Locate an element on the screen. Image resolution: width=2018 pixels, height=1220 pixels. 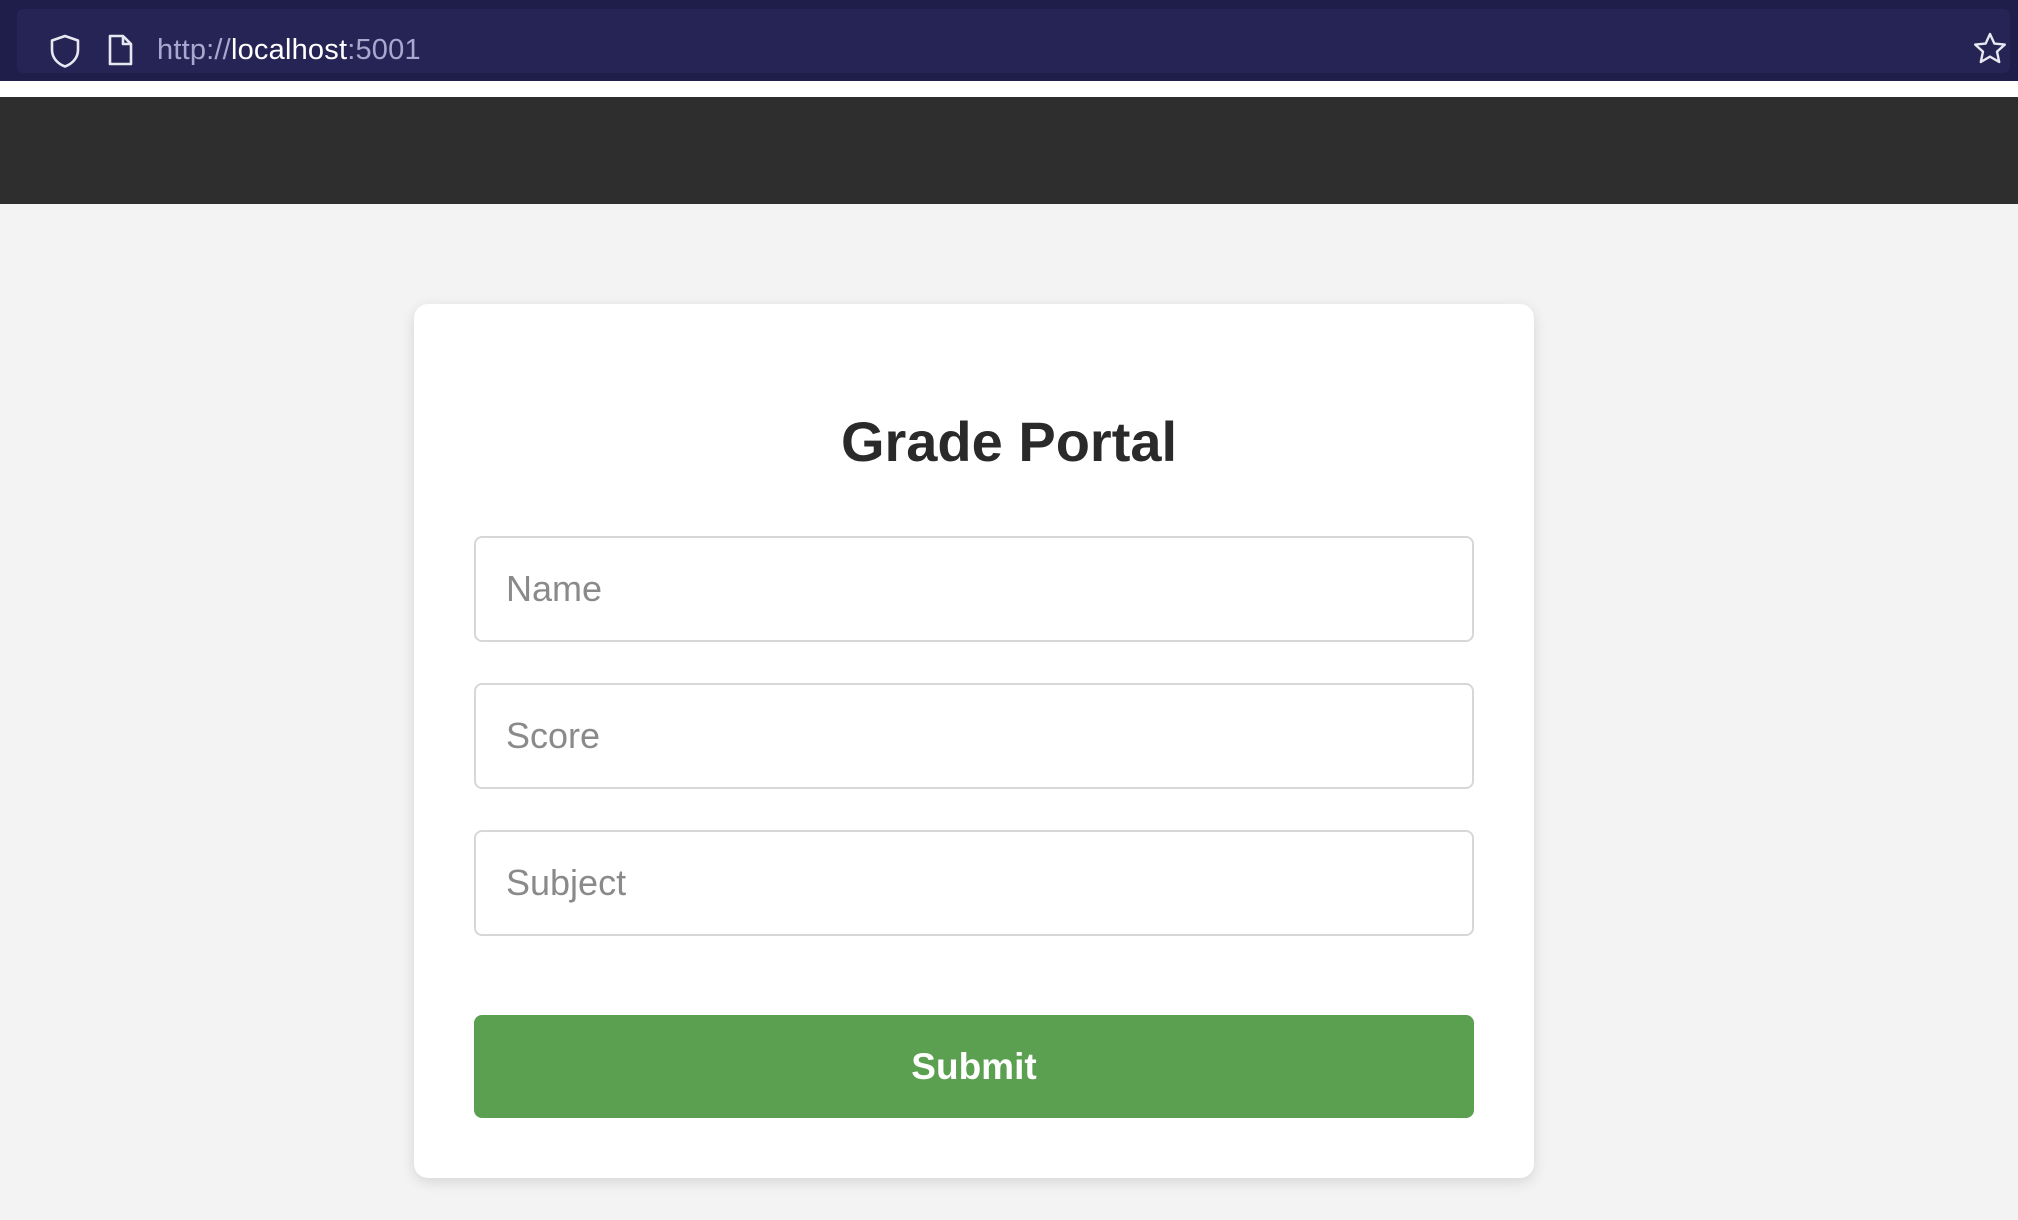
url-scheme: http:// is located at coordinates (194, 50).